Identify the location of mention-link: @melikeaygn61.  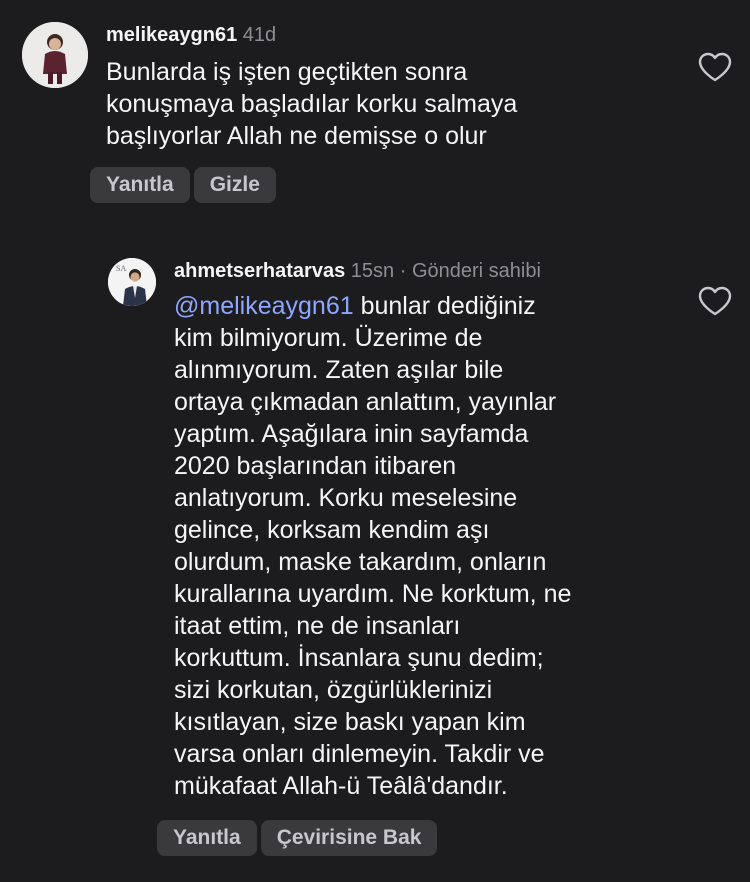
(264, 306).